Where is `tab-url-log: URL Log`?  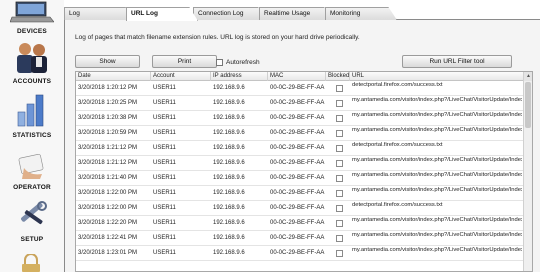
tab-url-log: URL Log is located at coordinates (162, 14).